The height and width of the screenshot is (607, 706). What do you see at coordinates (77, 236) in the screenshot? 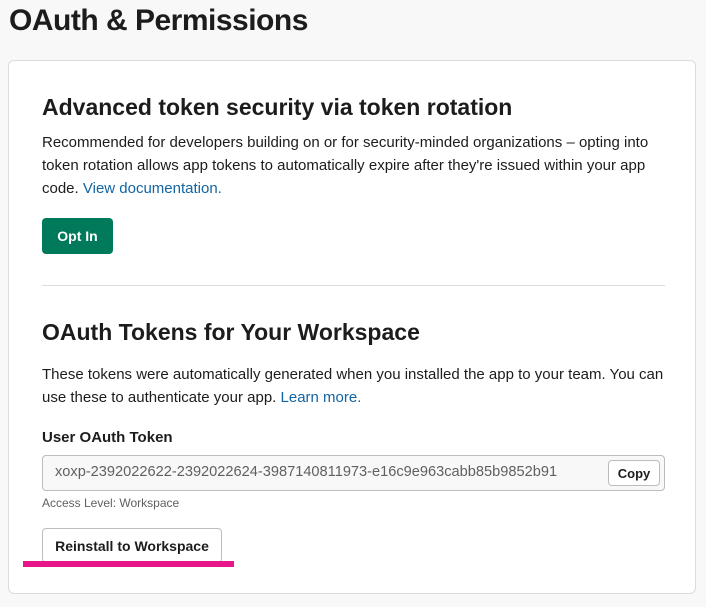
I see `opt-in-button: Opt In` at bounding box center [77, 236].